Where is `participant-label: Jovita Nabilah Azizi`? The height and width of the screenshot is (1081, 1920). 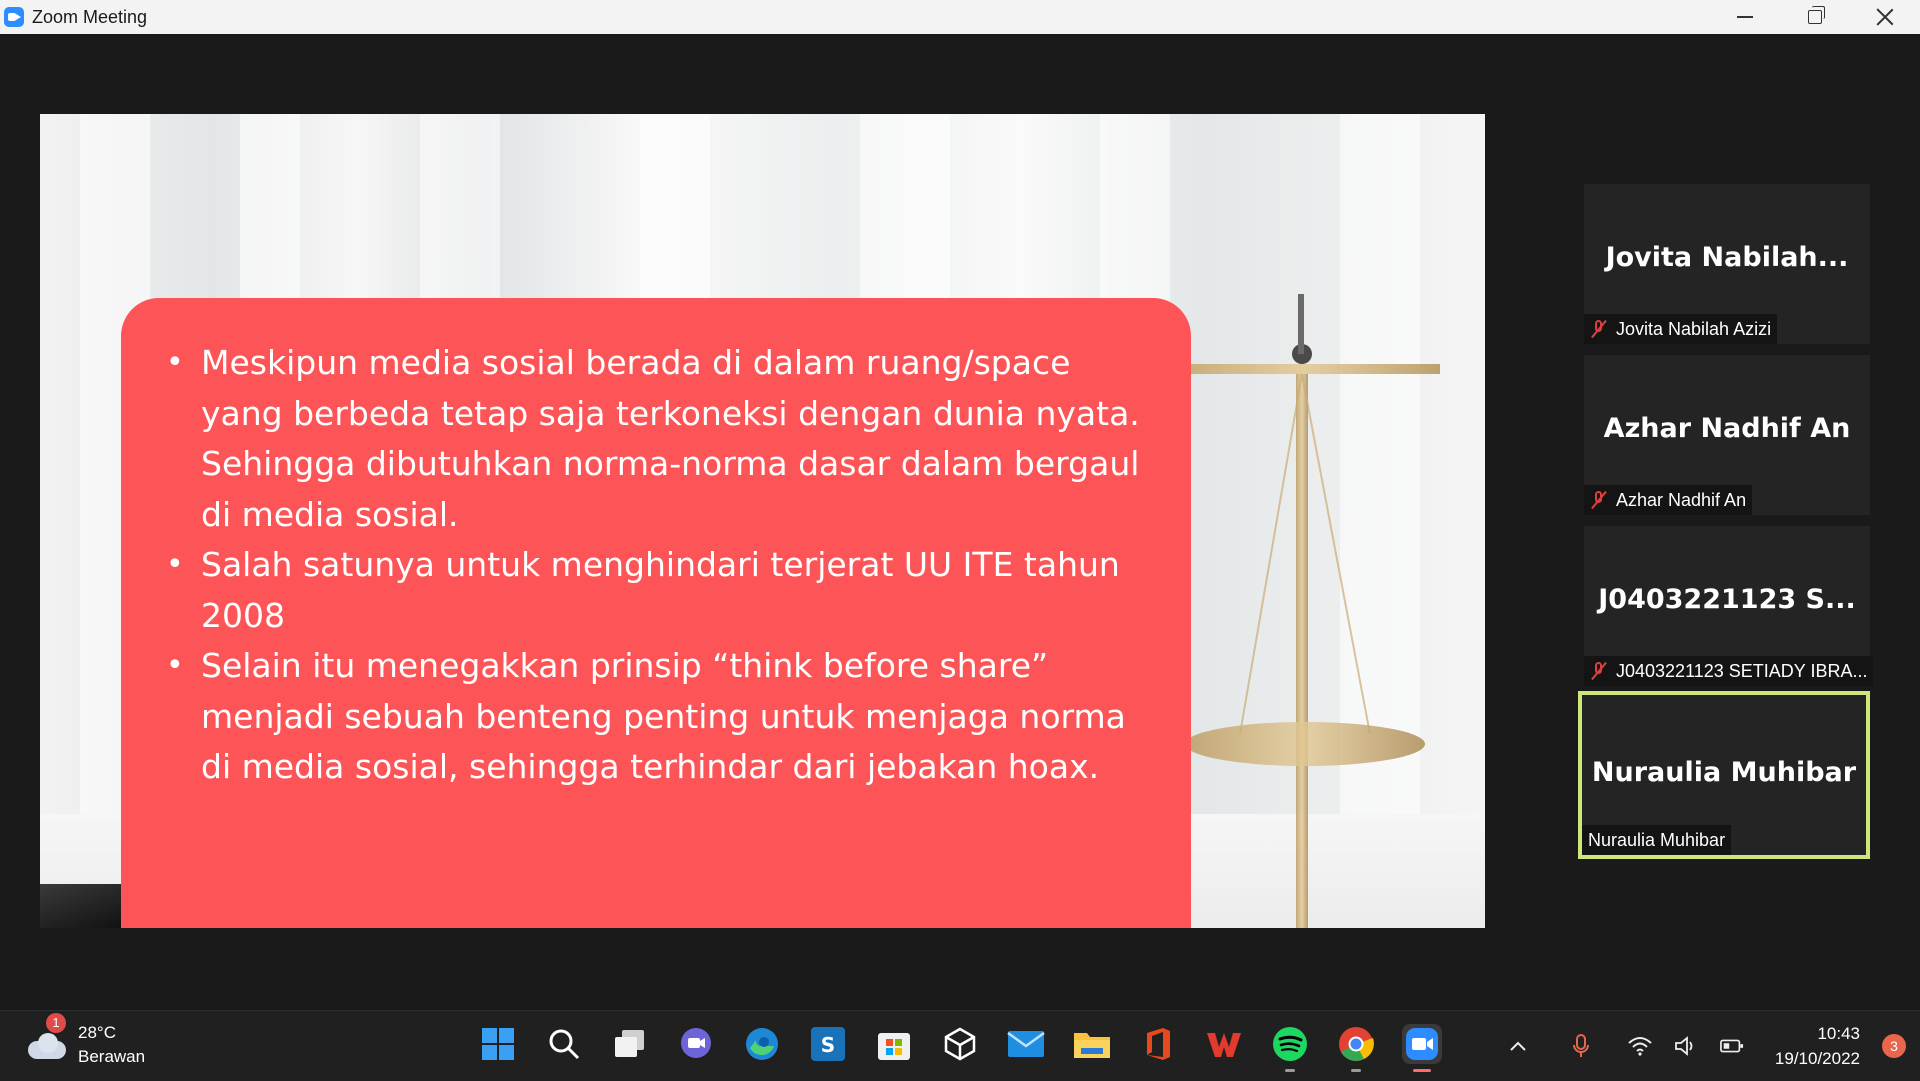 participant-label: Jovita Nabilah Azizi is located at coordinates (1681, 329).